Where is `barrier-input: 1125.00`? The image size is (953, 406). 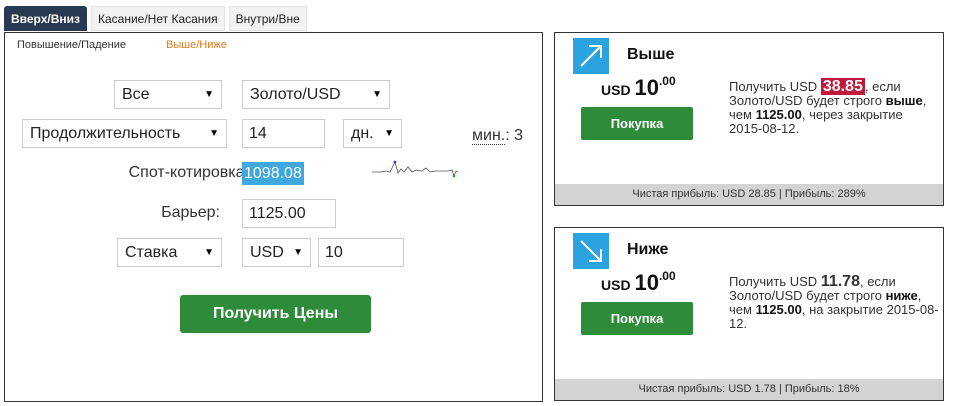
barrier-input: 1125.00 is located at coordinates (289, 213).